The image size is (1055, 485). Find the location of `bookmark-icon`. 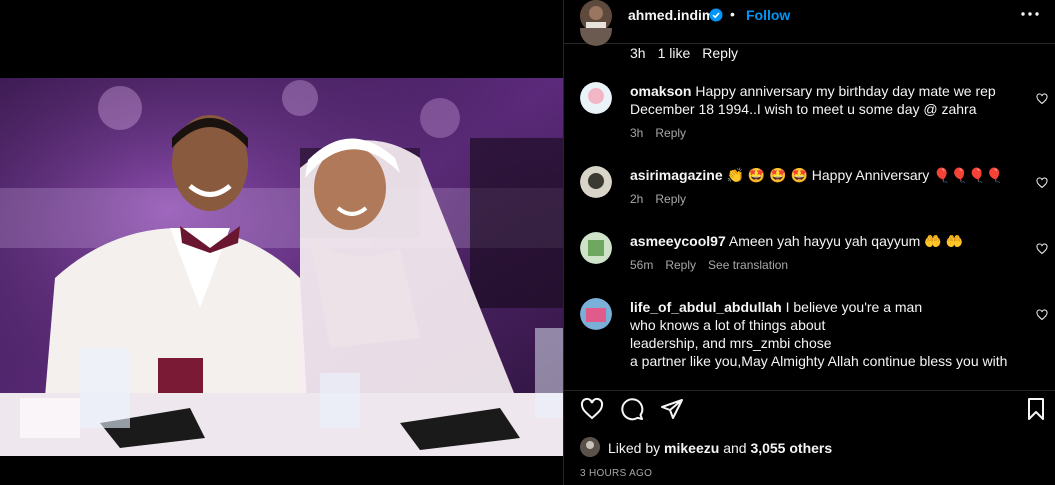

bookmark-icon is located at coordinates (1036, 409).